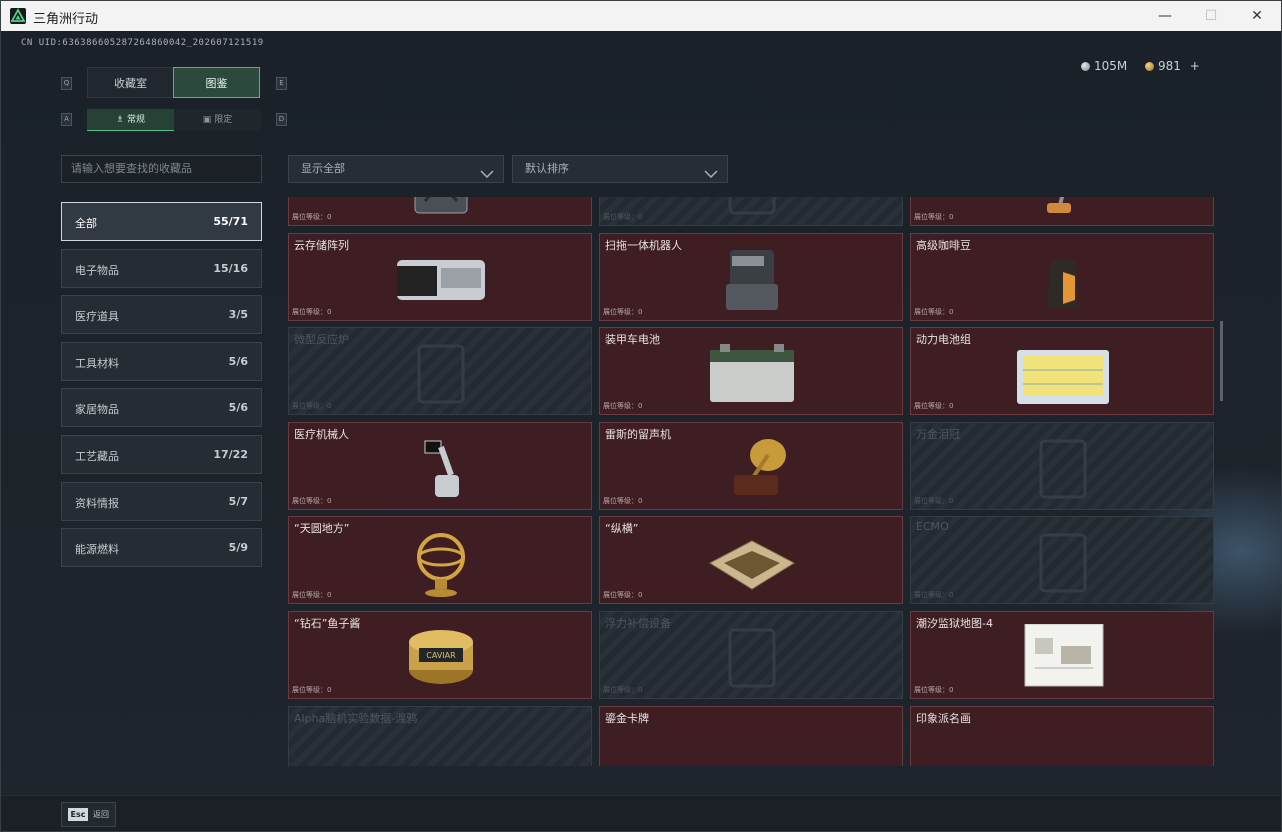 The image size is (1282, 832). What do you see at coordinates (323, 168) in the screenshot?
I see `filter-dropdown-value: 显示全部` at bounding box center [323, 168].